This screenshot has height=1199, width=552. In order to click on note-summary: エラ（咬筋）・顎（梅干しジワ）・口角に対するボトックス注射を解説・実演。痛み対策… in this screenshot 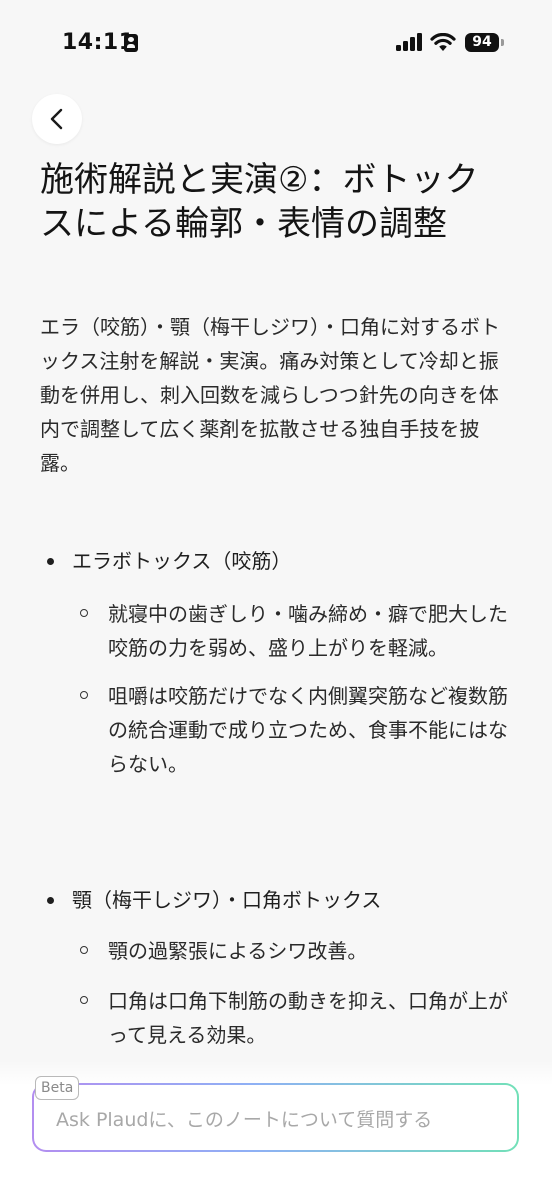, I will do `click(270, 395)`.